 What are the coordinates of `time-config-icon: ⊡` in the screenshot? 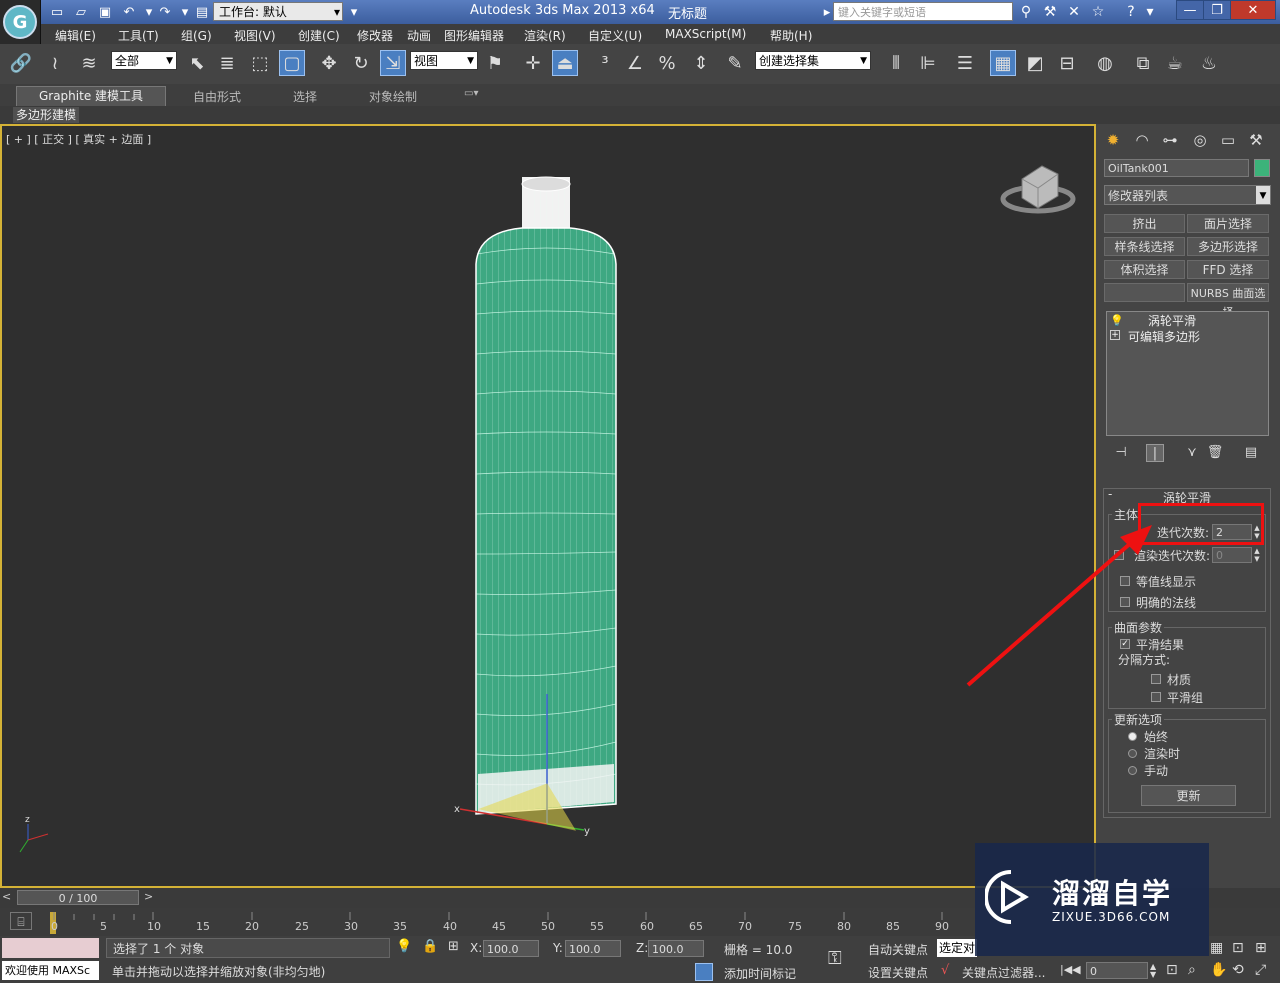 It's located at (1172, 970).